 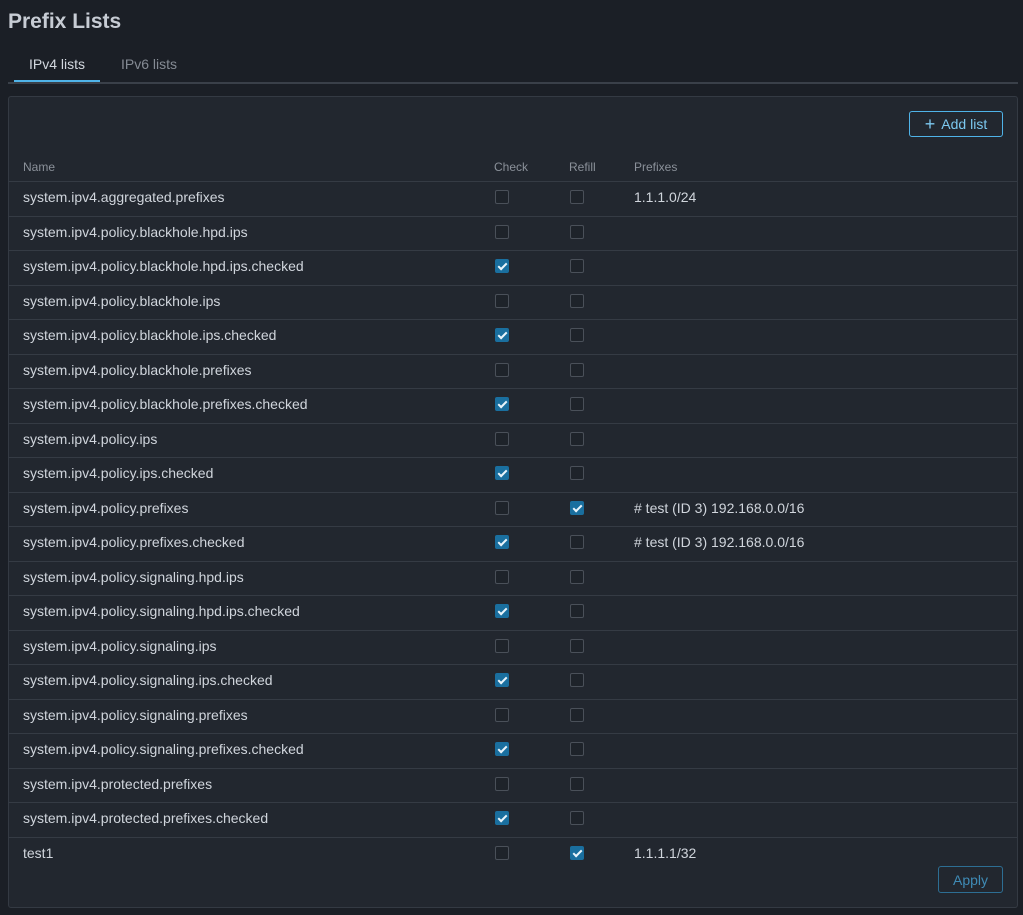 I want to click on table-row: system.ipv4.policy.signaling.prefixes, so click(x=513, y=717).